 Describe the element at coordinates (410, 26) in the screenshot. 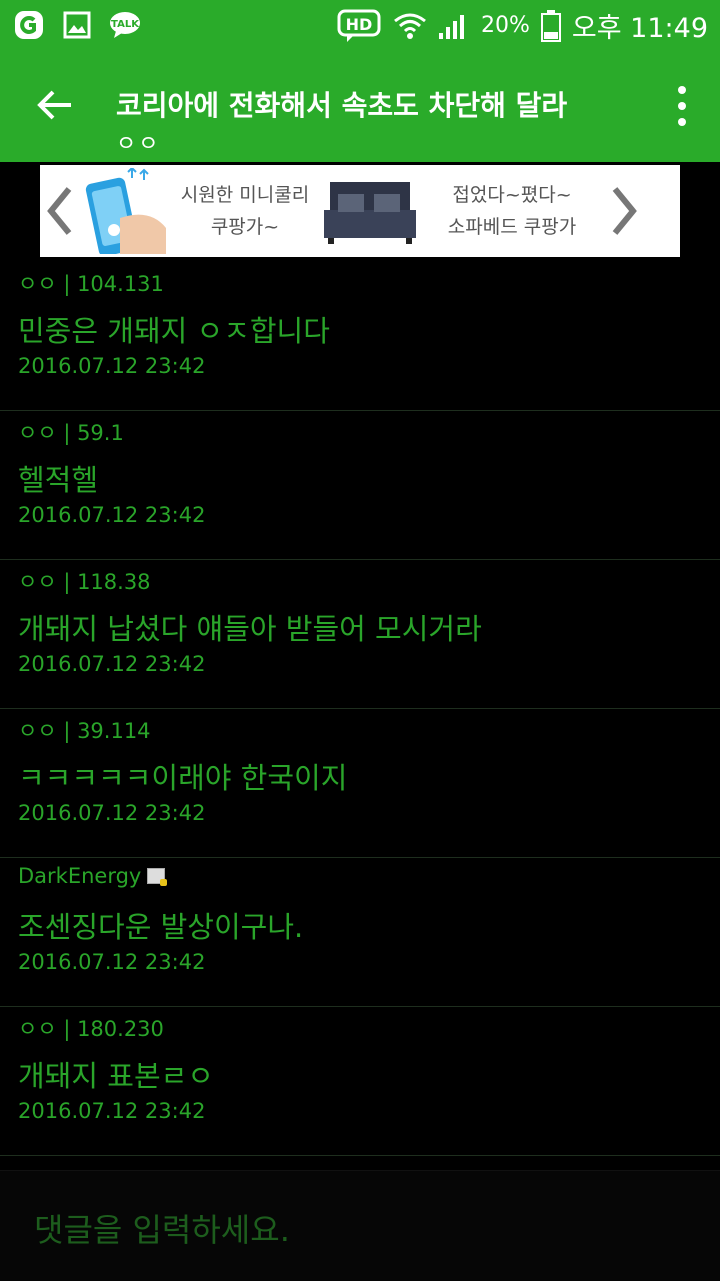

I see `wifi-icon` at that location.